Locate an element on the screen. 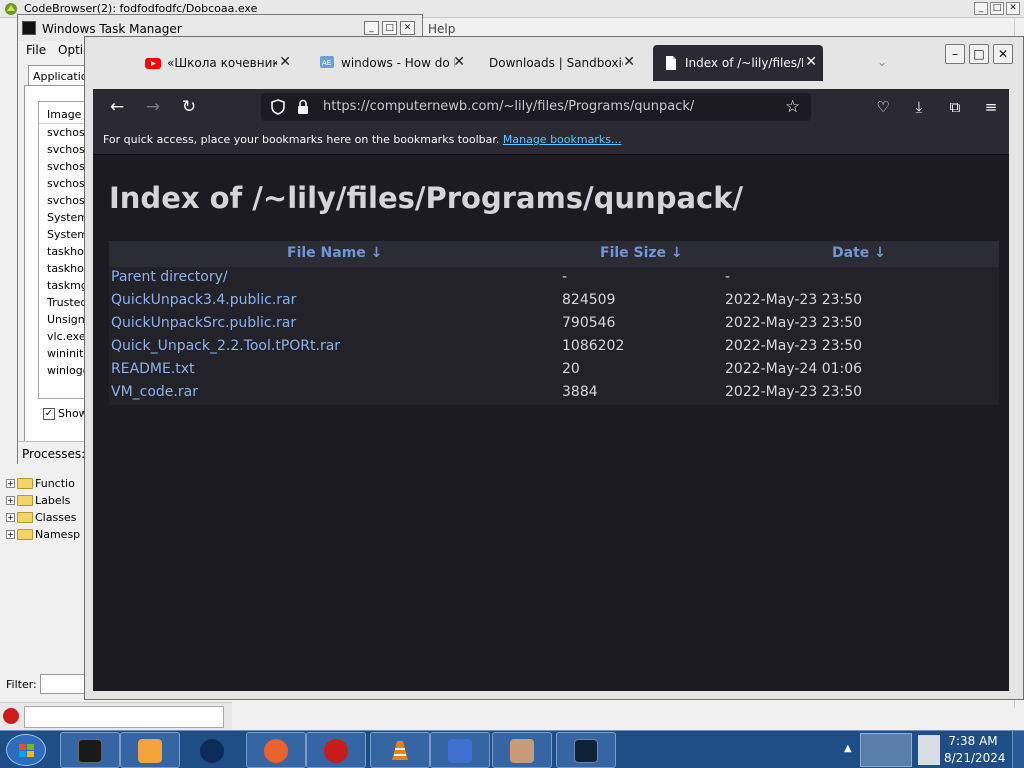 The width and height of the screenshot is (1024, 768). svg-text: AE is located at coordinates (326, 63).